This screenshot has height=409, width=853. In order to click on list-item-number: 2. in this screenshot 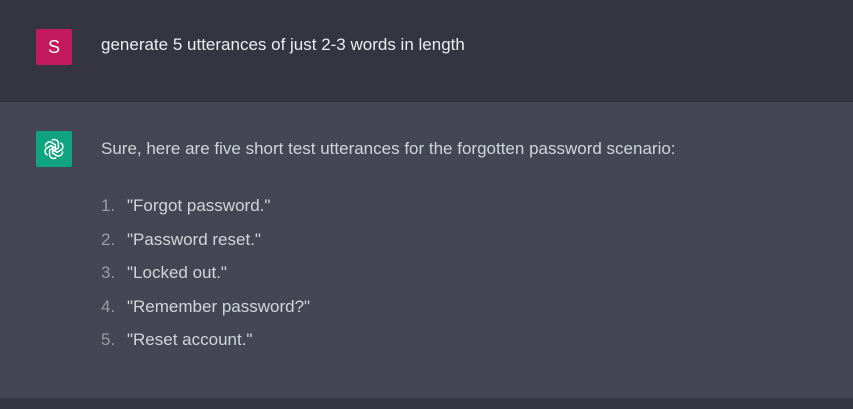, I will do `click(108, 239)`.